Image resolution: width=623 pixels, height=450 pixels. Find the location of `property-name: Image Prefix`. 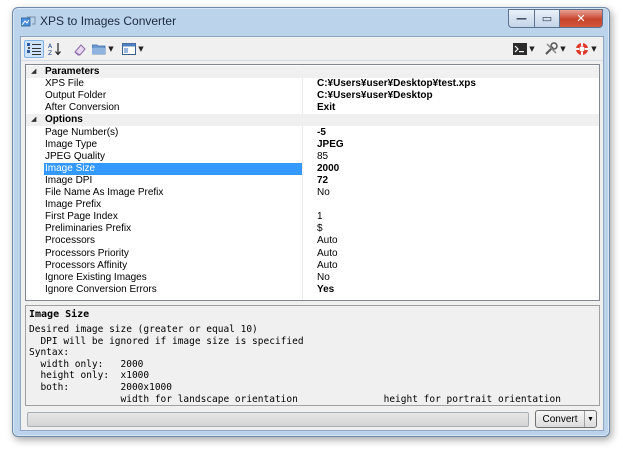

property-name: Image Prefix is located at coordinates (173, 205).